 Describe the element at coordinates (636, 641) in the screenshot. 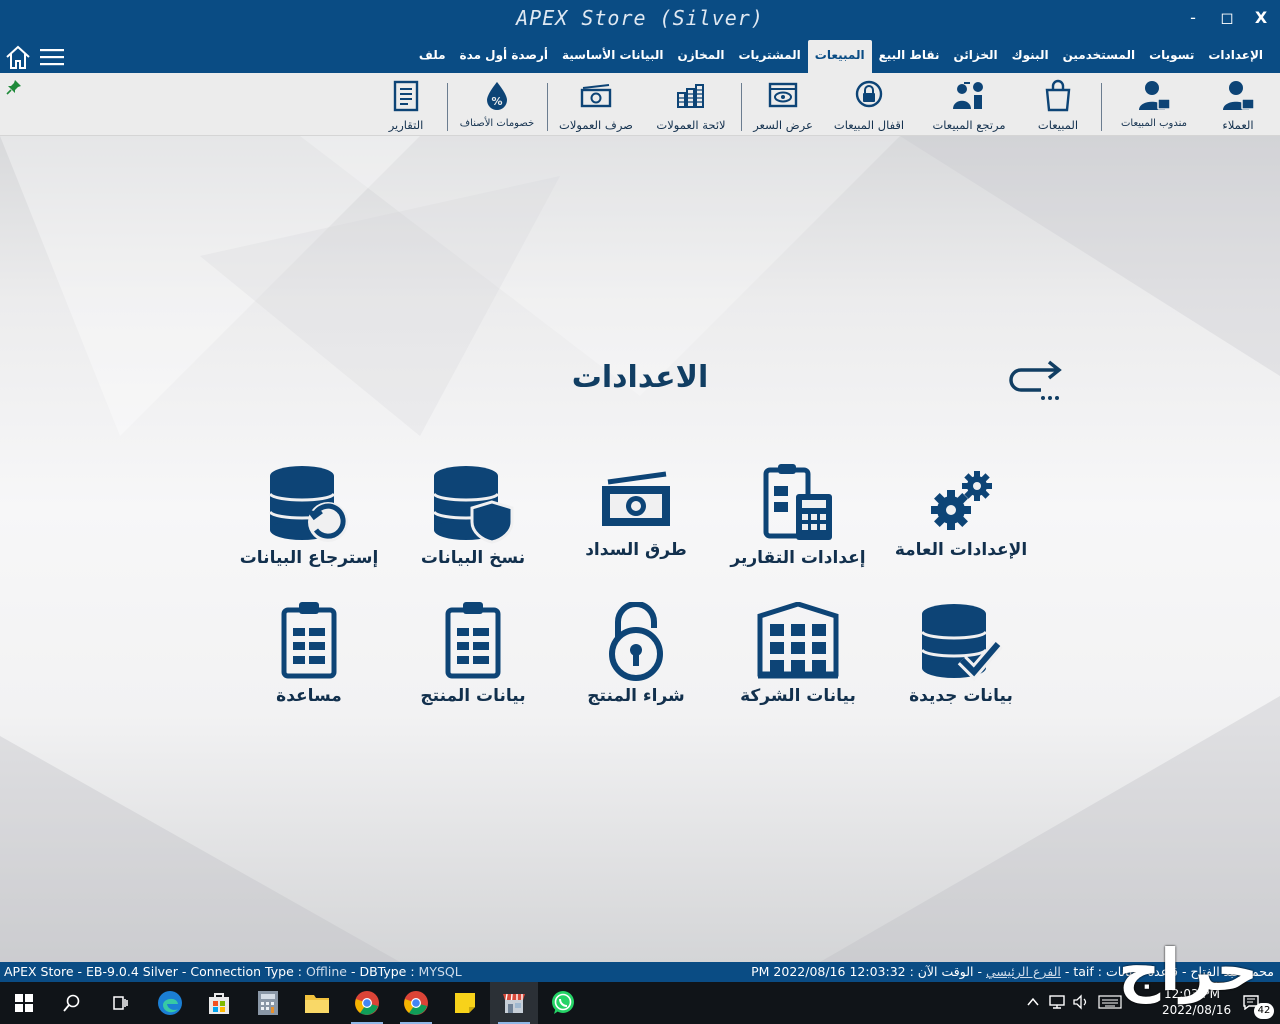

I see `padlock-open-icon` at that location.